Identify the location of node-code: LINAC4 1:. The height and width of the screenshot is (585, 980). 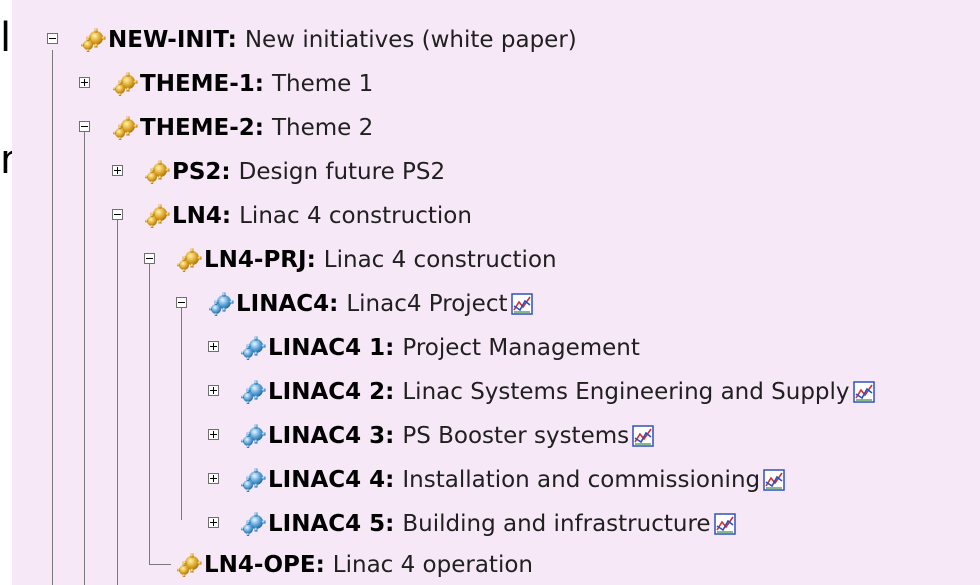
(331, 348).